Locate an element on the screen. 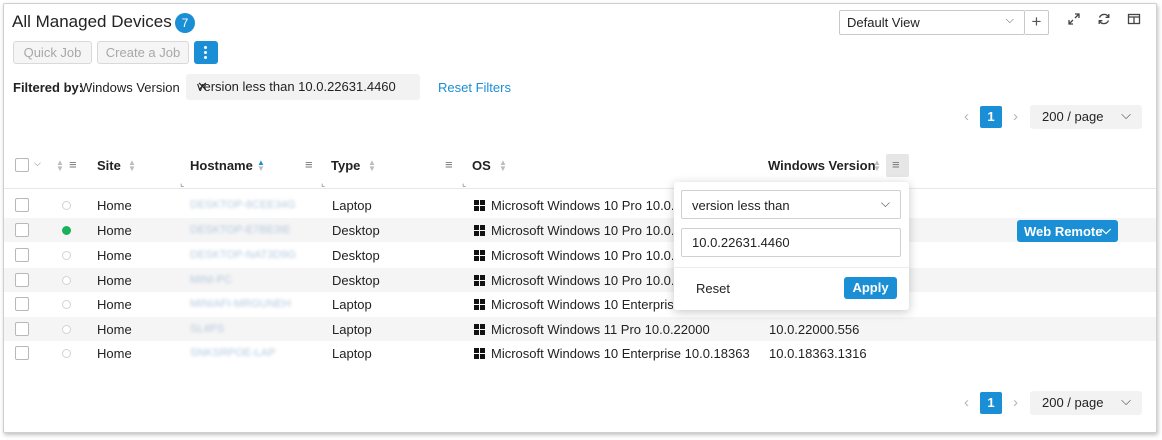  hostname-cell: DESKTOP-E7BE3IE is located at coordinates (240, 230).